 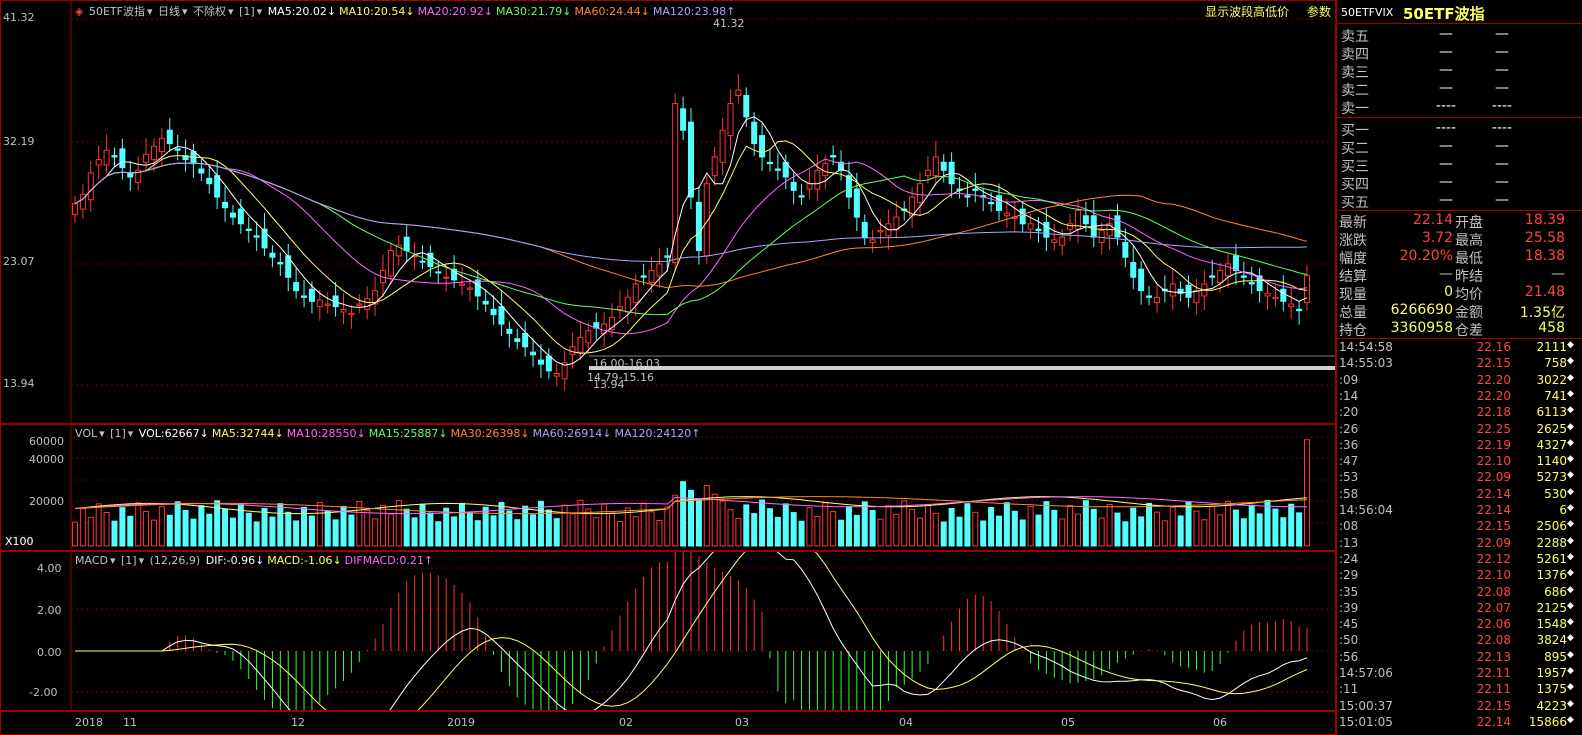 I want to click on period-select: 日线, so click(x=169, y=11).